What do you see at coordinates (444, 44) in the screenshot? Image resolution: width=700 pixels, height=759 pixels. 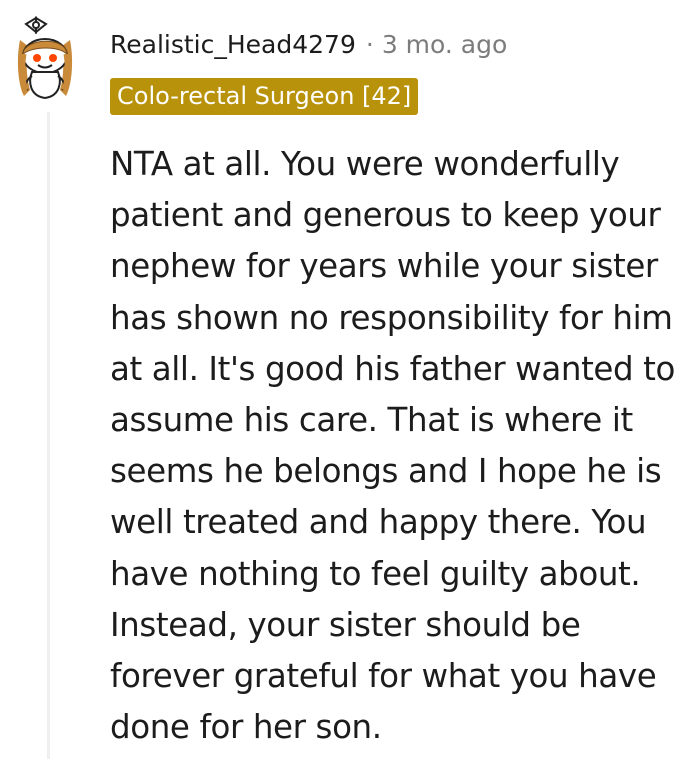 I see `comment-timestamp: 3 mo. ago` at bounding box center [444, 44].